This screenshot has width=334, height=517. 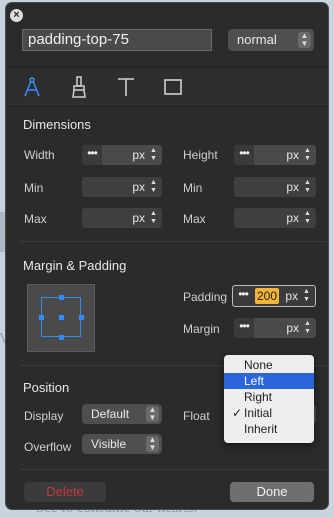 What do you see at coordinates (65, 492) in the screenshot?
I see `delete-button: Delete` at bounding box center [65, 492].